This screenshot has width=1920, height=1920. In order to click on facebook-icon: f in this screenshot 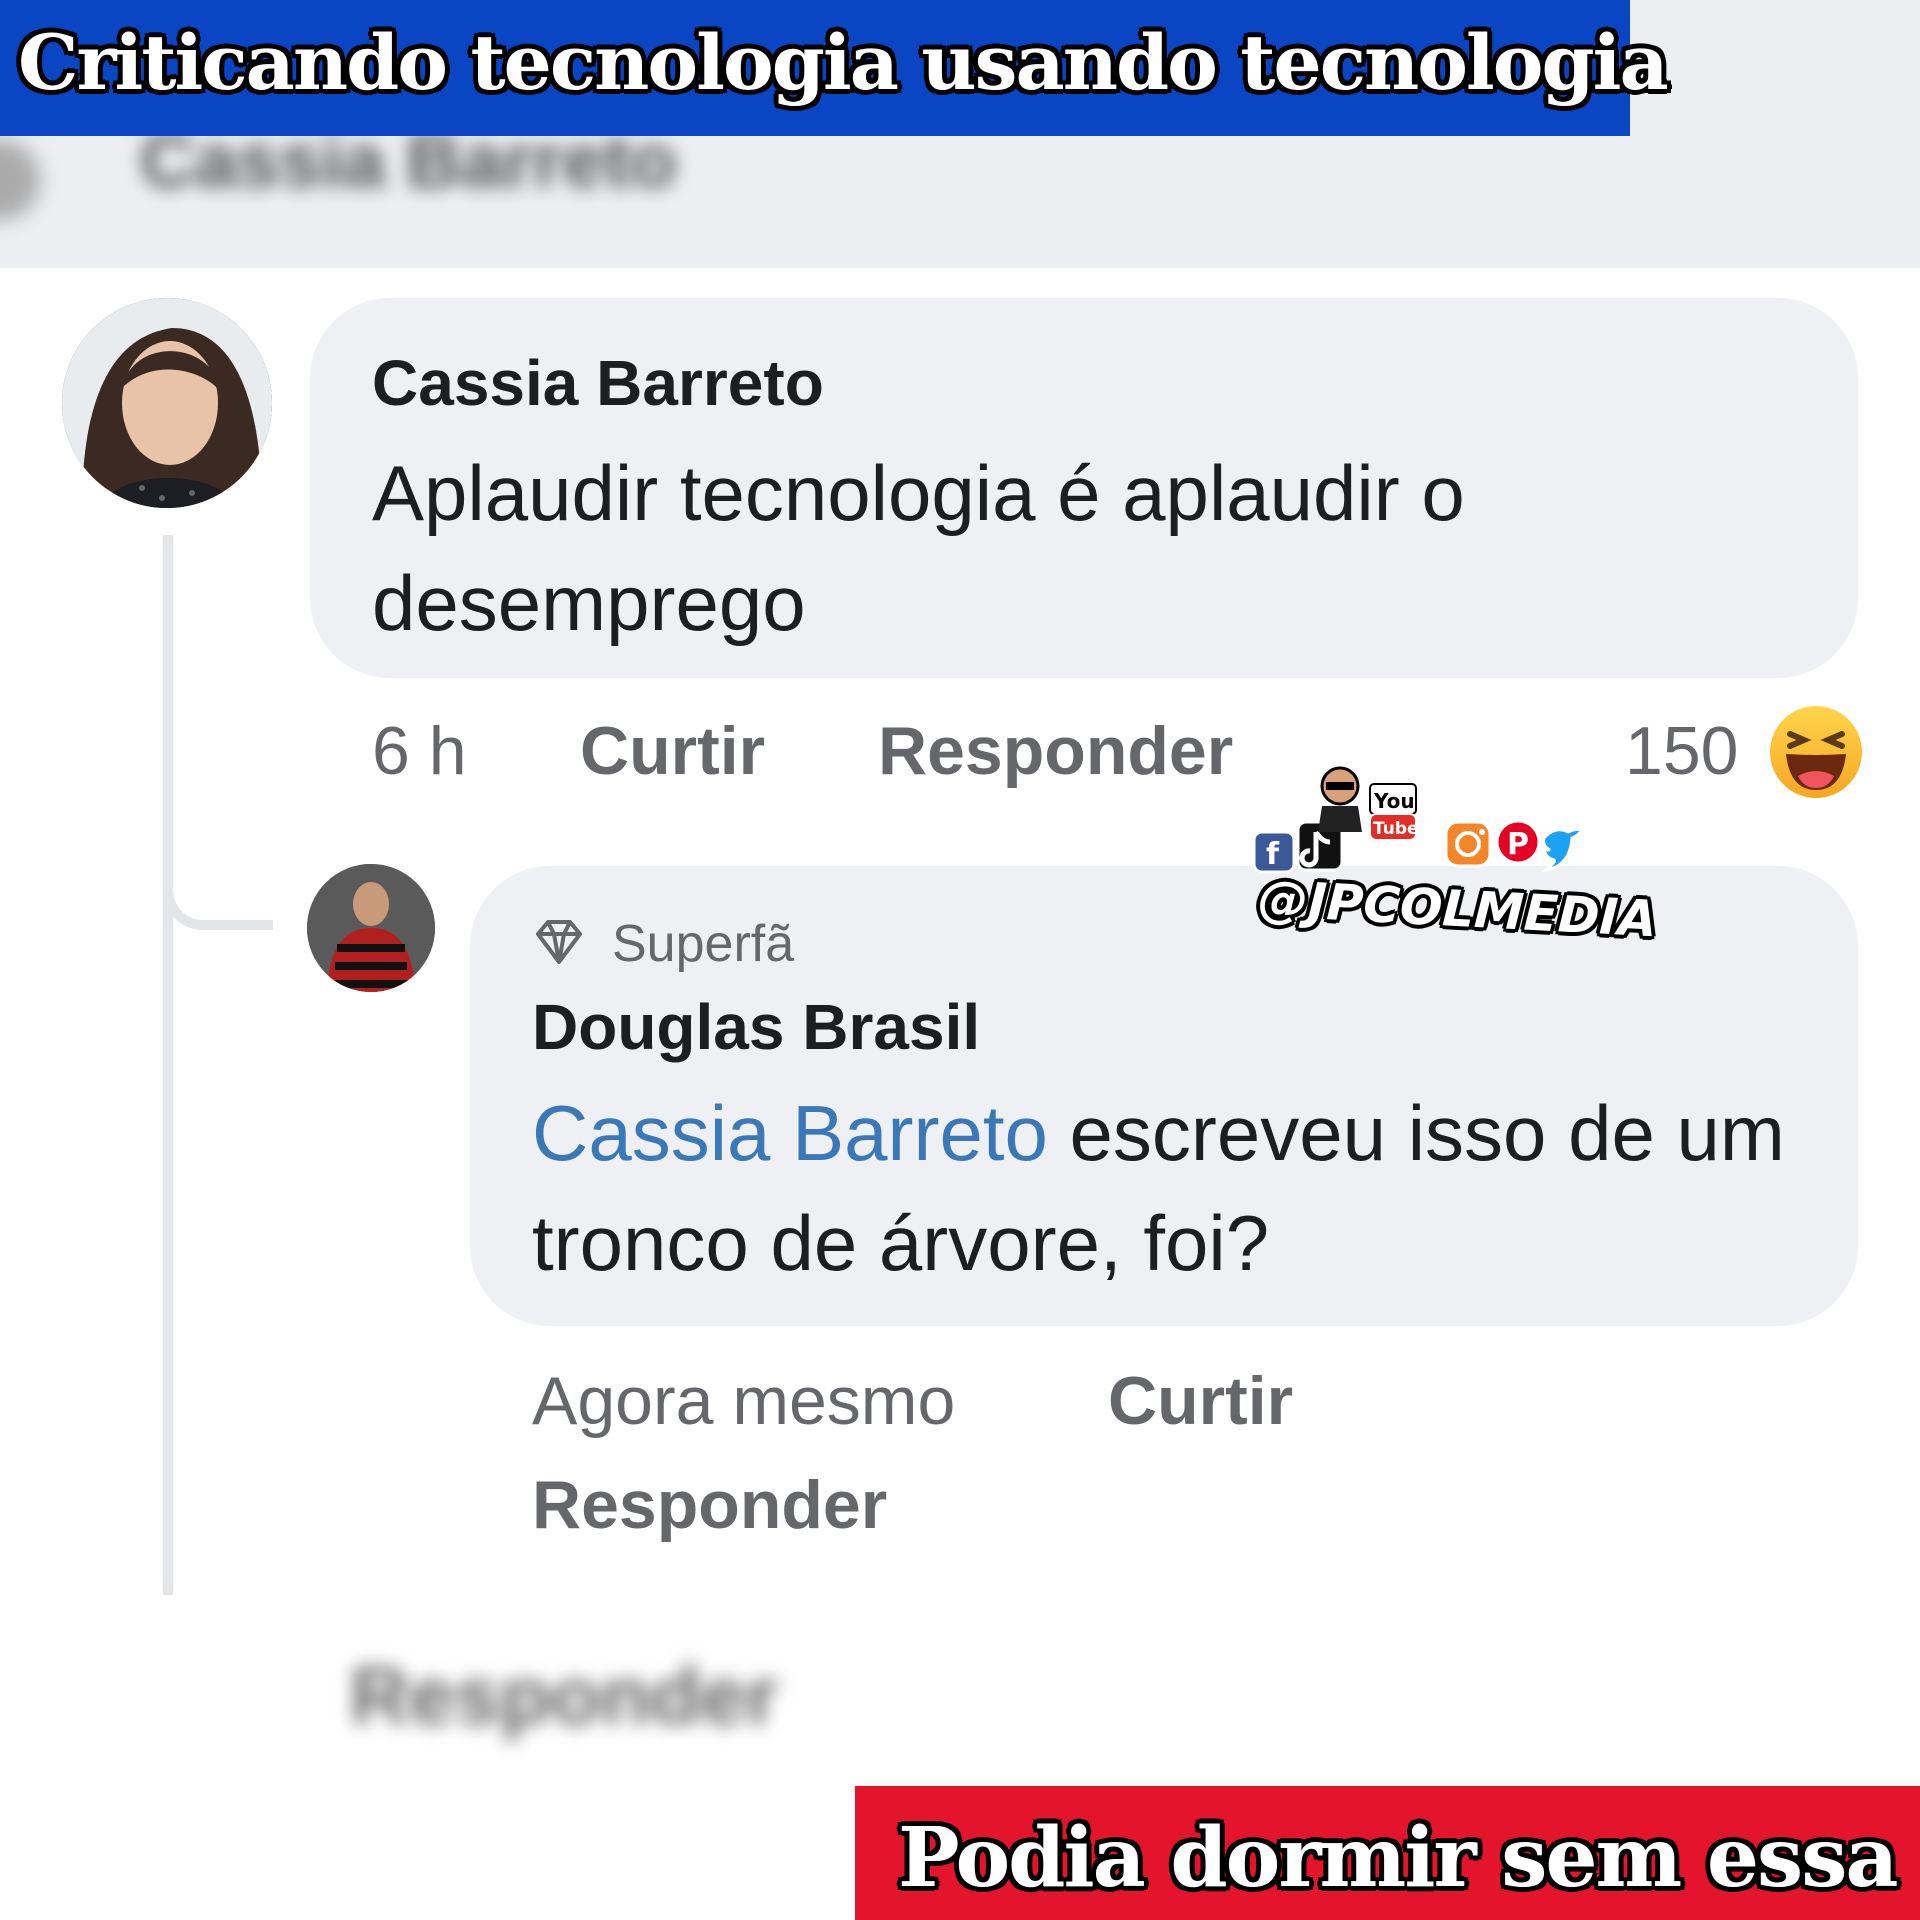, I will do `click(1274, 852)`.